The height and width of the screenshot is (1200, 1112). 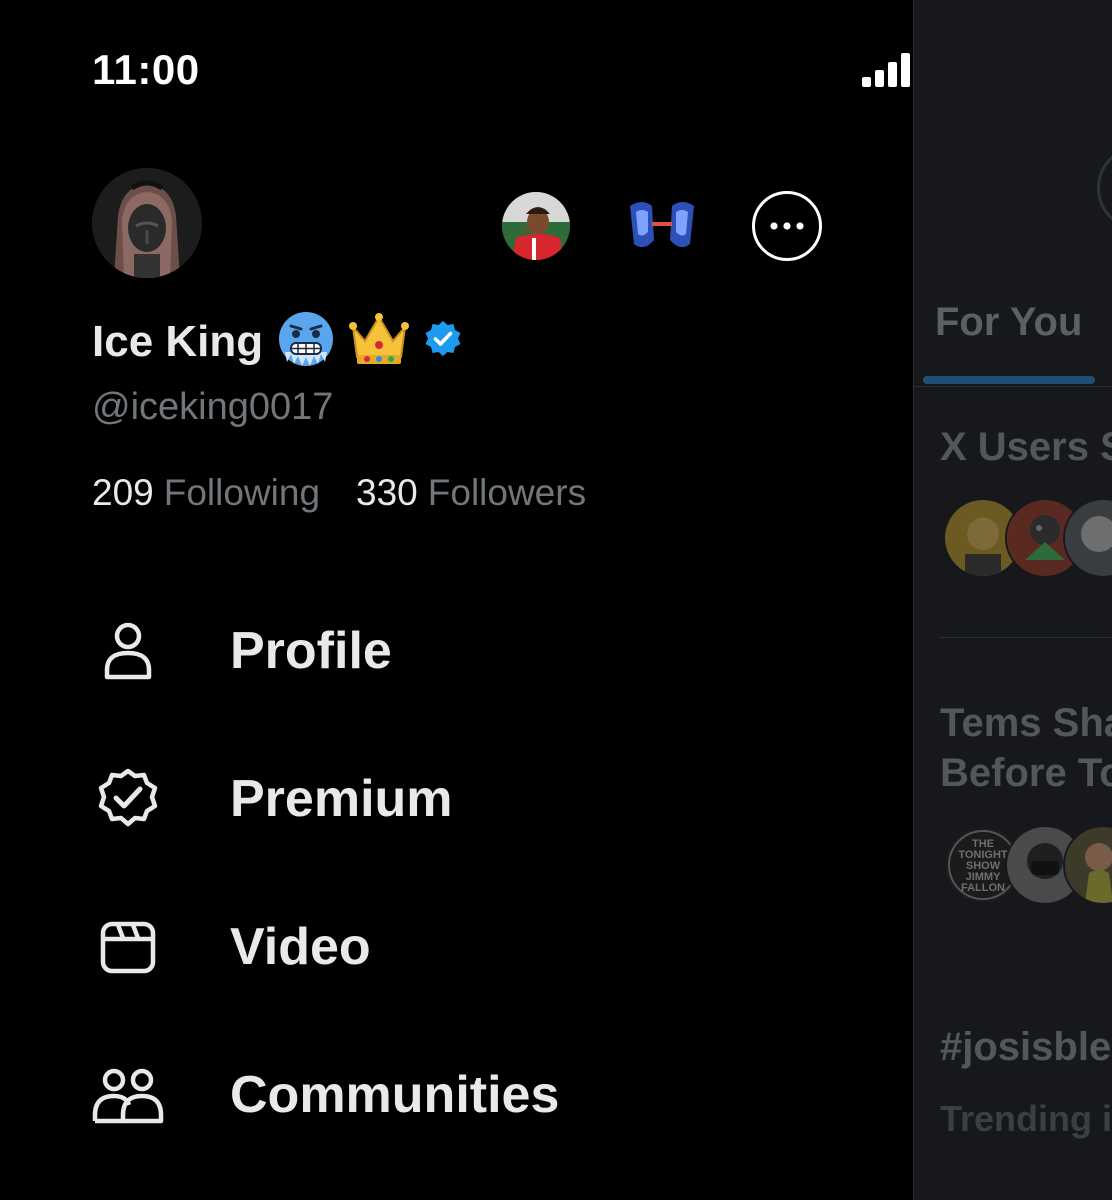 What do you see at coordinates (1026, 723) in the screenshot?
I see `timeline-item-title: Tems Sha` at bounding box center [1026, 723].